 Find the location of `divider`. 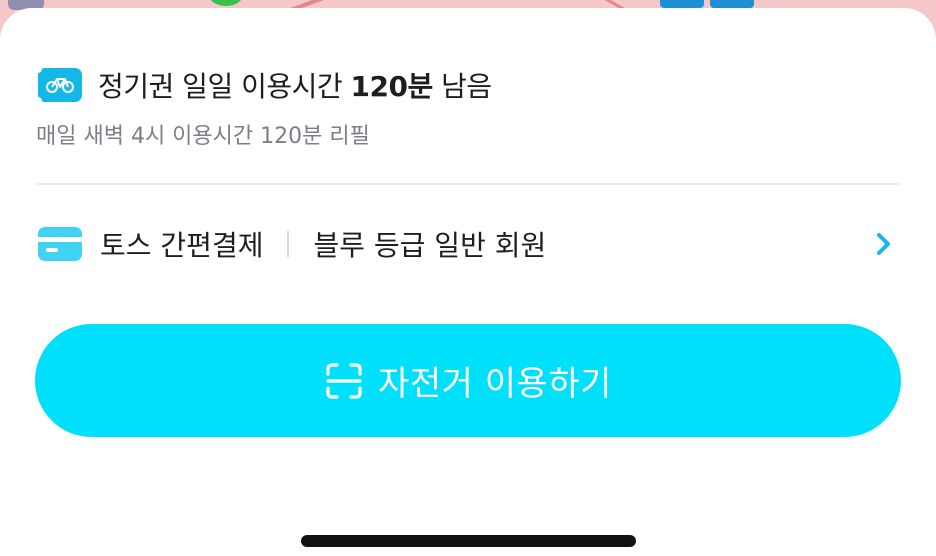

divider is located at coordinates (468, 184).